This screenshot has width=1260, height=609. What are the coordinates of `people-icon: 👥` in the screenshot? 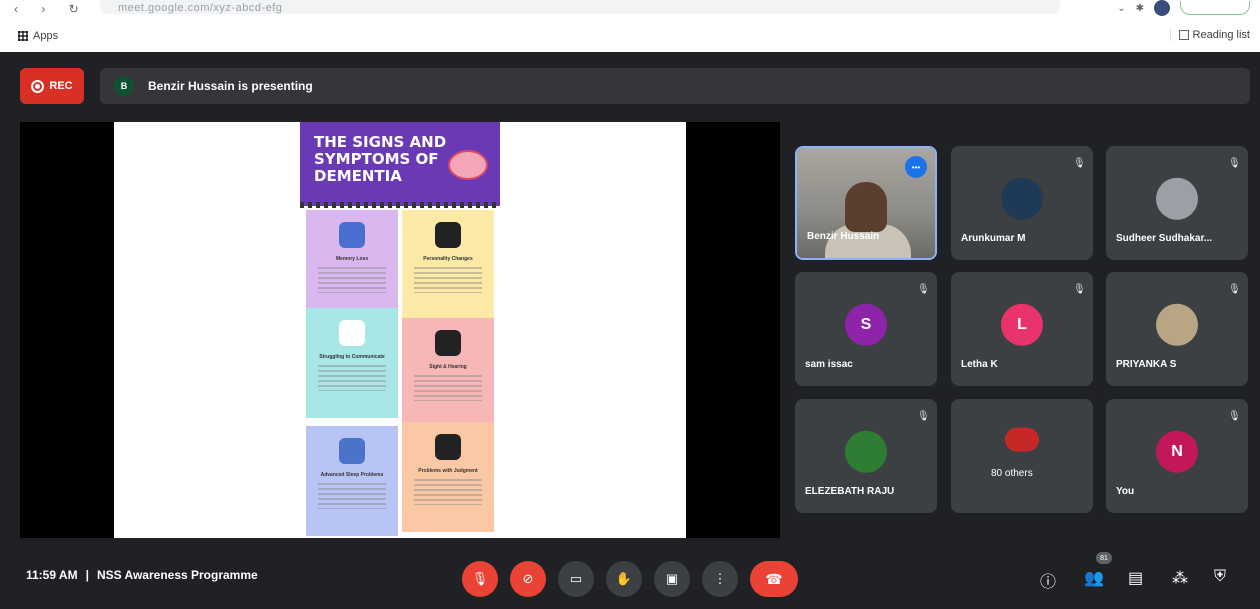 It's located at (1094, 578).